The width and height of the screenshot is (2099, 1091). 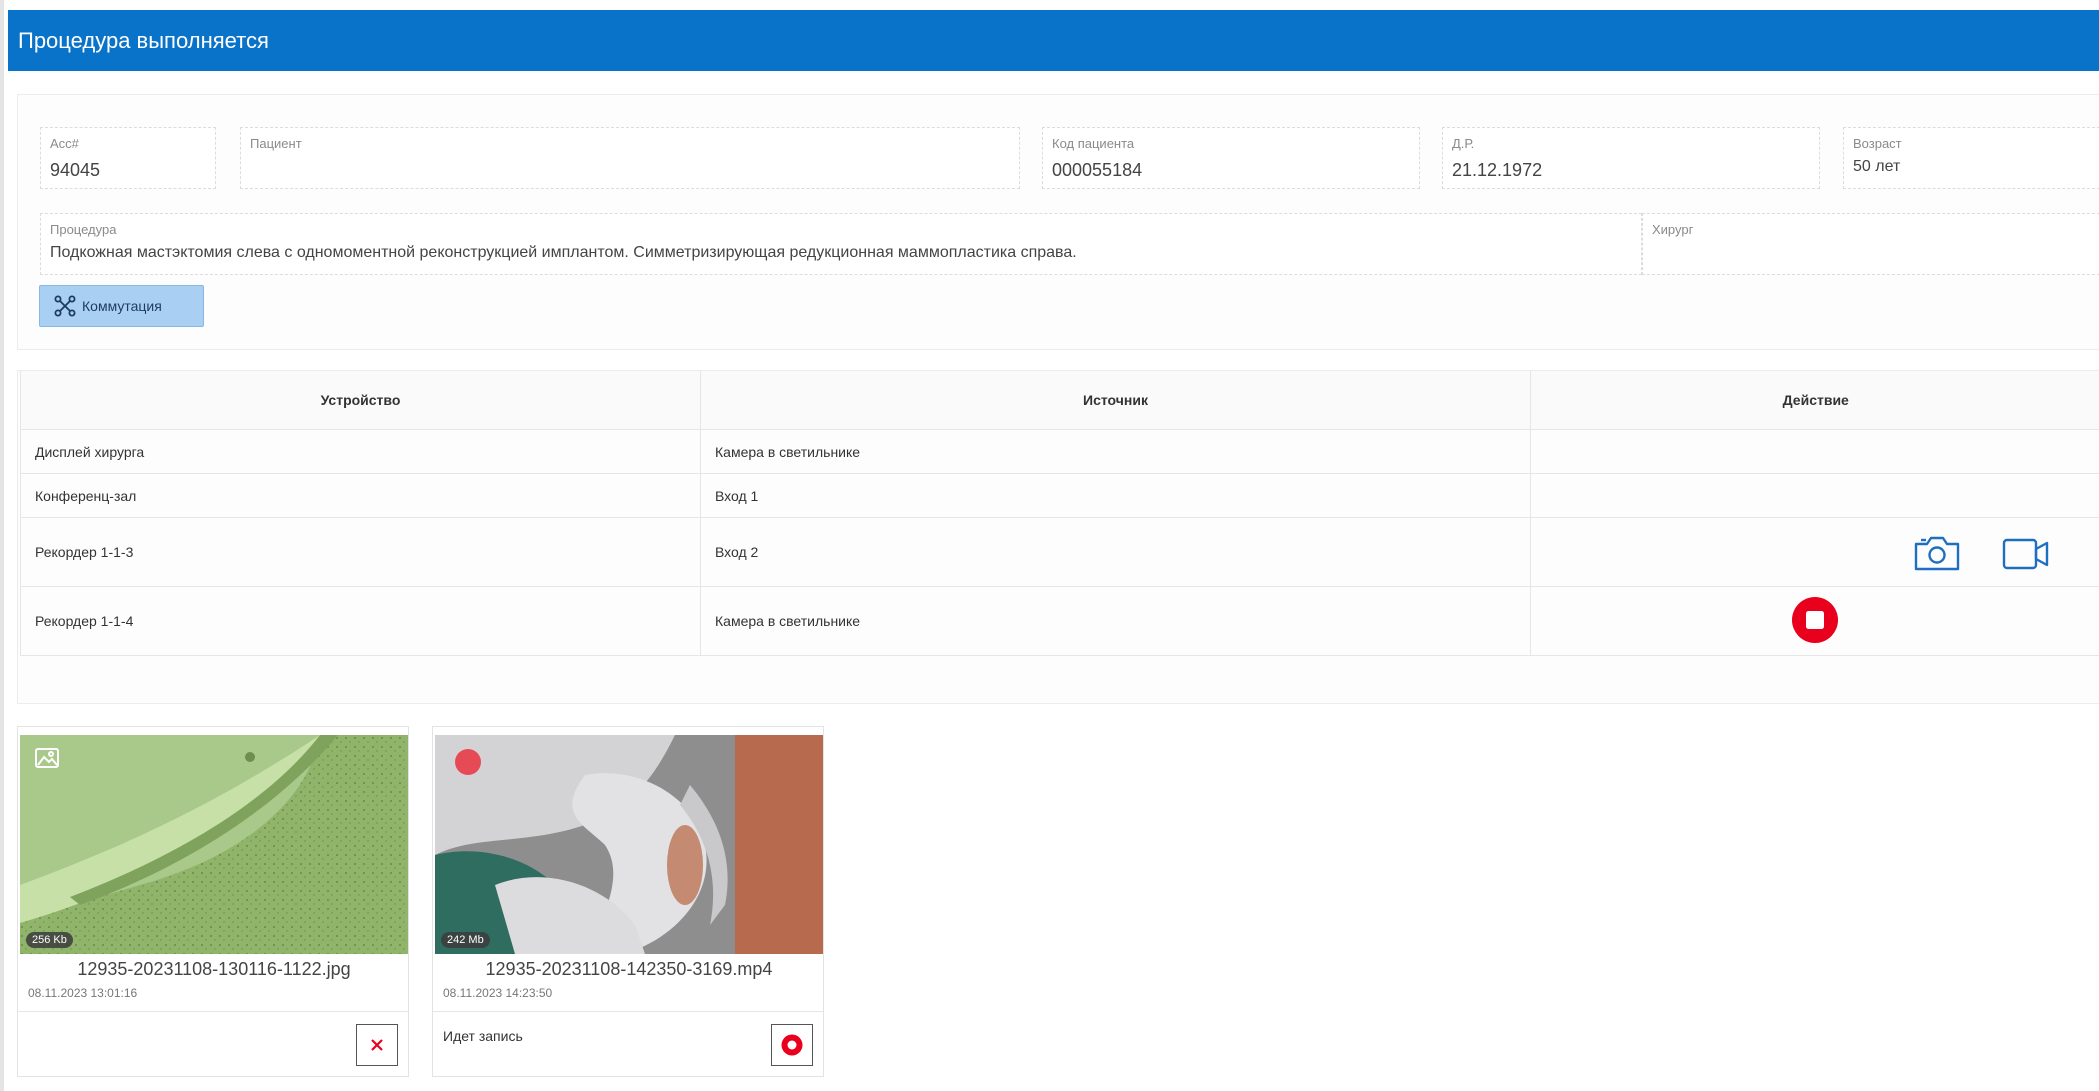 What do you see at coordinates (75, 170) in the screenshot?
I see `acc-value: 94045` at bounding box center [75, 170].